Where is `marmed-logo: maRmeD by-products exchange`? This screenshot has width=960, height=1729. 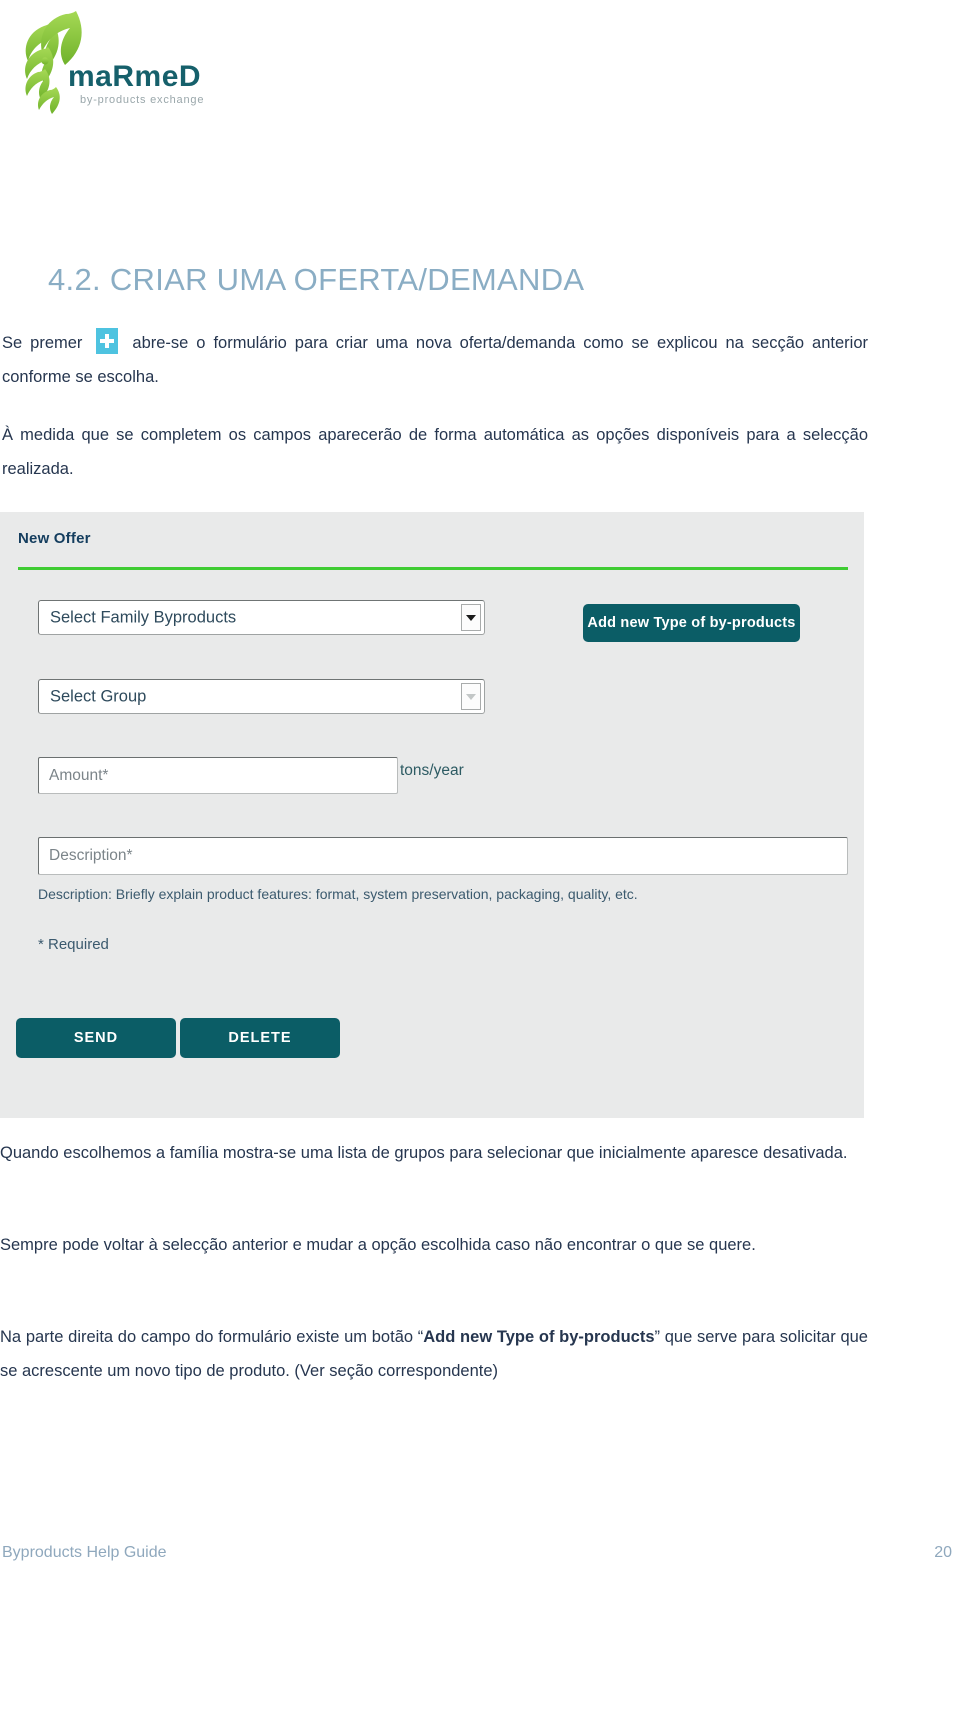
marmed-logo: maRmeD by-products exchange is located at coordinates (119, 63).